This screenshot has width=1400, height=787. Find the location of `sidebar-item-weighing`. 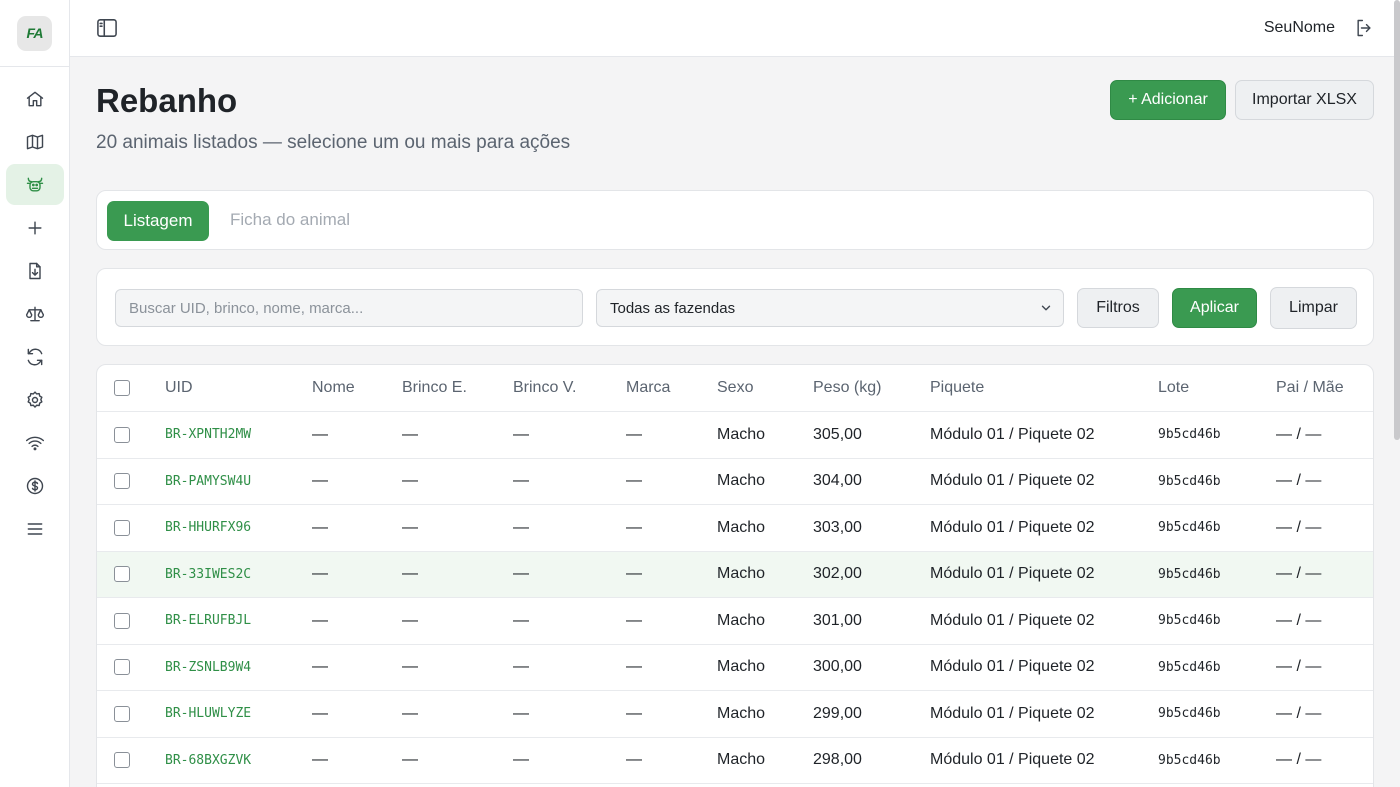

sidebar-item-weighing is located at coordinates (35, 313).